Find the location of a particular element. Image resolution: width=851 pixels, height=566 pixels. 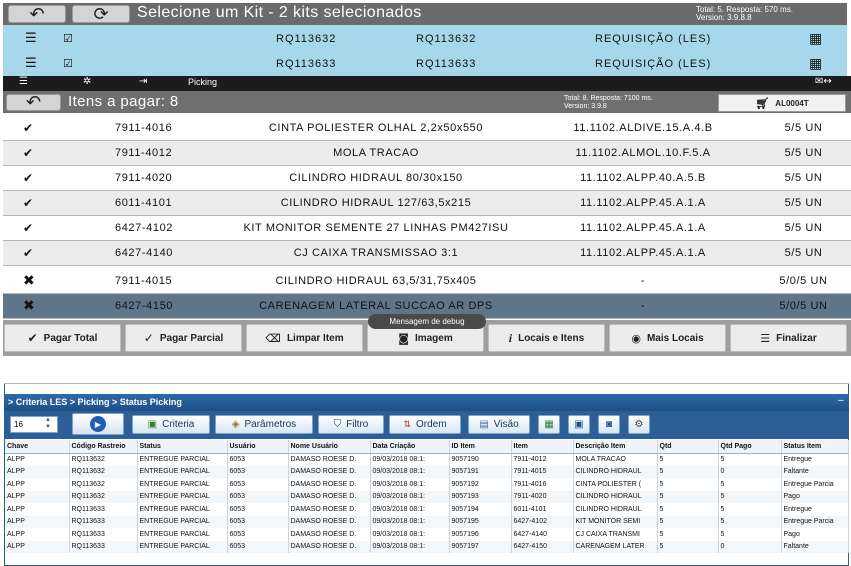

column-header: ID Item is located at coordinates (480, 447).